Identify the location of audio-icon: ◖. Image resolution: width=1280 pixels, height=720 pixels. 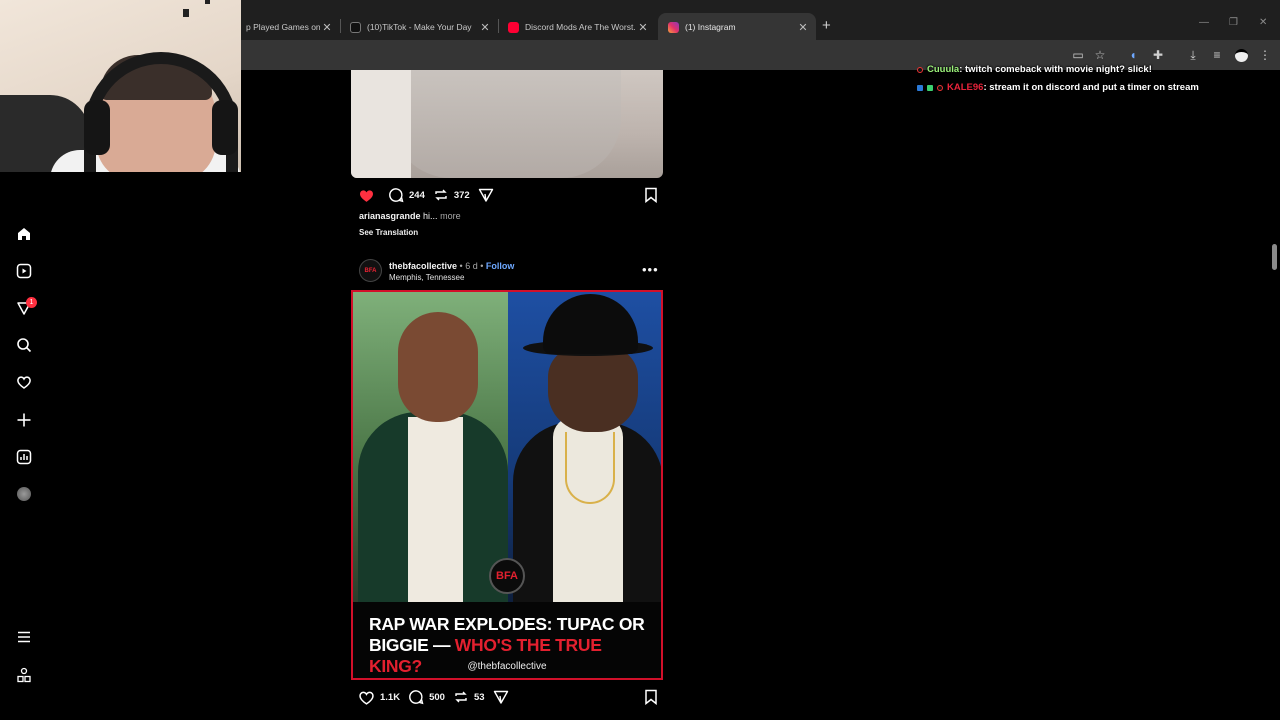
(1133, 55).